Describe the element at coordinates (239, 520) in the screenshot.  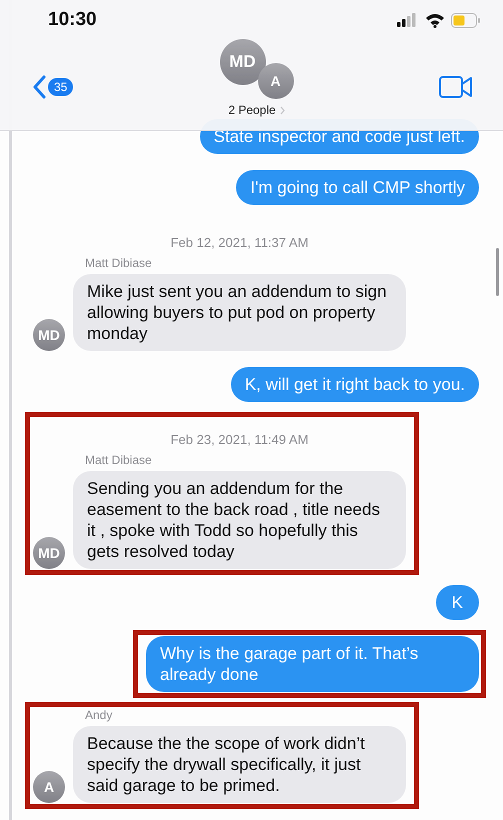
I see `message-bubble: Sending you an addendum for the easement to the back road , title needs it , spoke with Todd so hopefully this gets resolved today` at that location.